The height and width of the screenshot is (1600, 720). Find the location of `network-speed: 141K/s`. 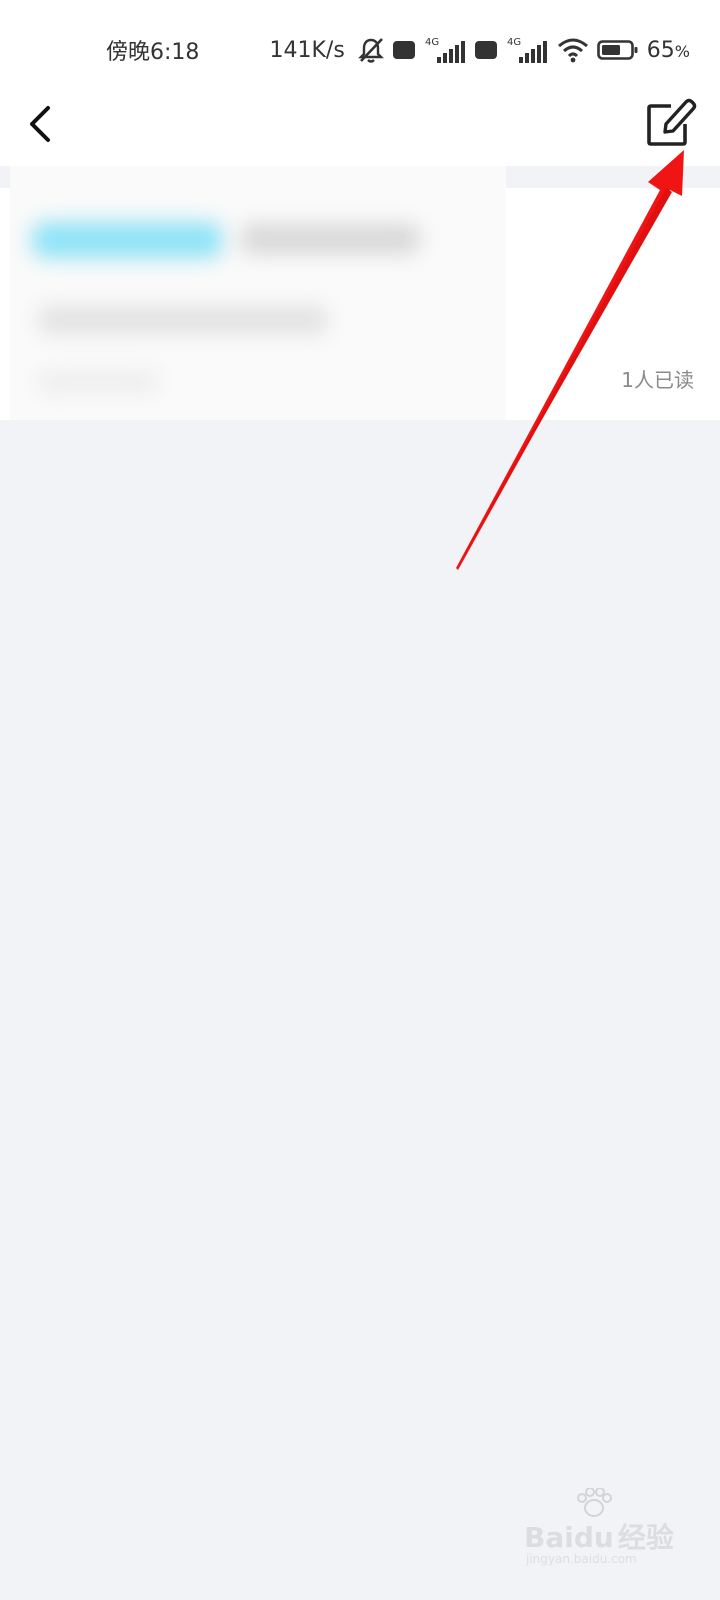

network-speed: 141K/s is located at coordinates (307, 50).